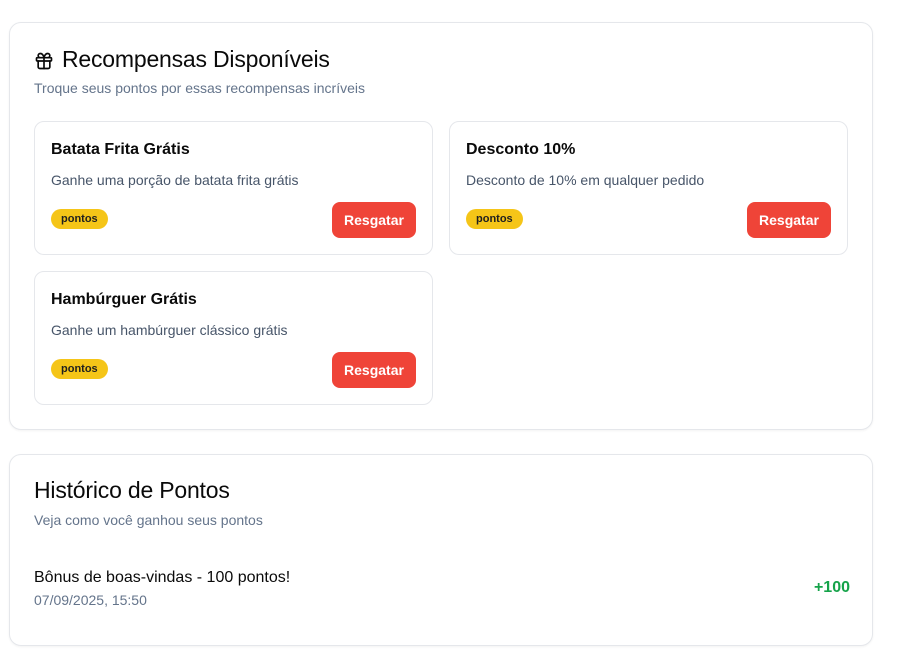 The image size is (897, 665). Describe the element at coordinates (132, 490) in the screenshot. I see `history-title: Histórico de Pontos` at that location.